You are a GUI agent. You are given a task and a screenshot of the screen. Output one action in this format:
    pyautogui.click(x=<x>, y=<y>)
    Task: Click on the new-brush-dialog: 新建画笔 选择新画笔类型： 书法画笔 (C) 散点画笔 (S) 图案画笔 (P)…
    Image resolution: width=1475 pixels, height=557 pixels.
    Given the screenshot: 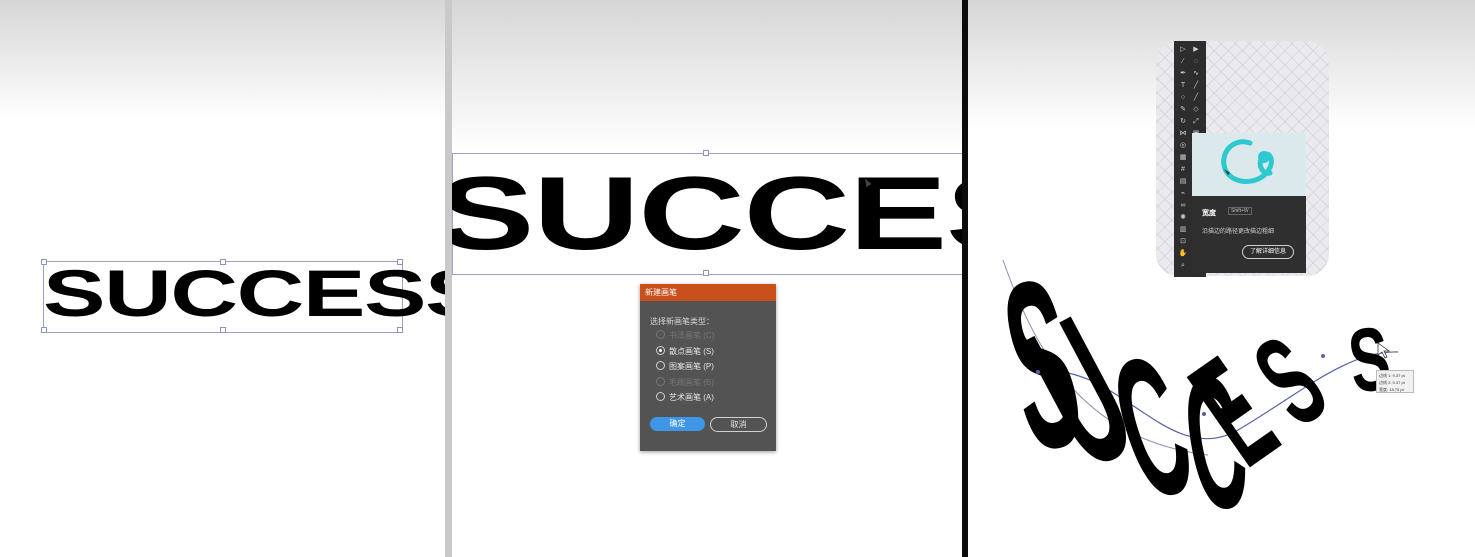 What is the action you would take?
    pyautogui.click(x=708, y=367)
    